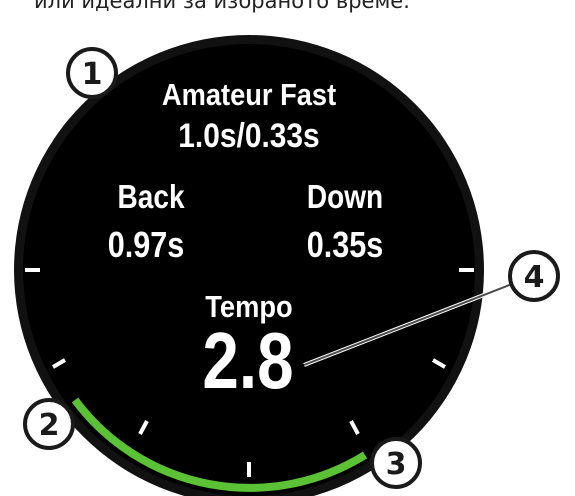 The width and height of the screenshot is (575, 496). I want to click on down-value: 0.35s, so click(345, 246).